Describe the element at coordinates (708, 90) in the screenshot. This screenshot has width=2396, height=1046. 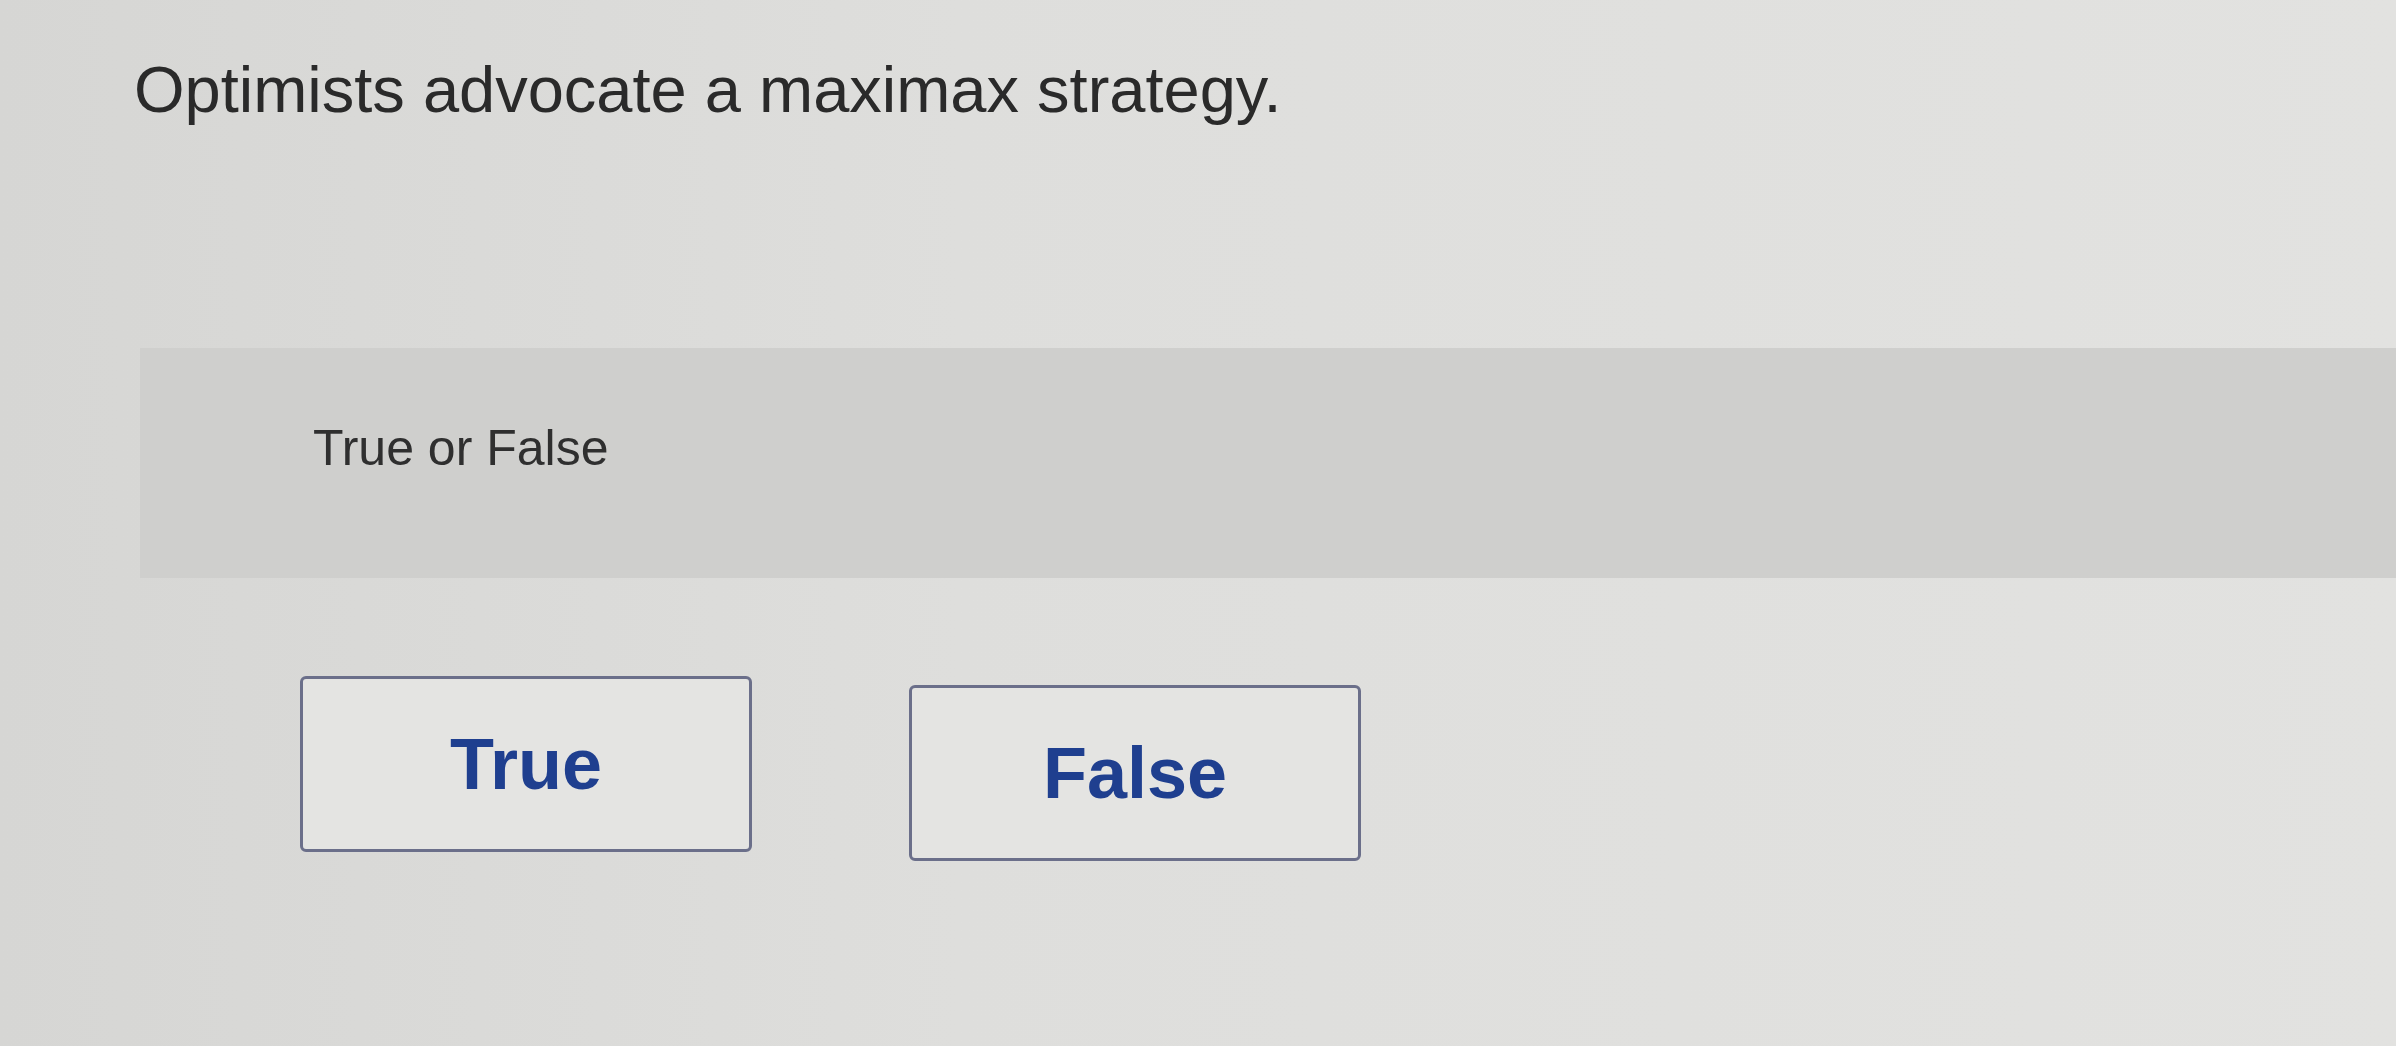
I see `question-text: Optimists advocate a maximax strategy.` at that location.